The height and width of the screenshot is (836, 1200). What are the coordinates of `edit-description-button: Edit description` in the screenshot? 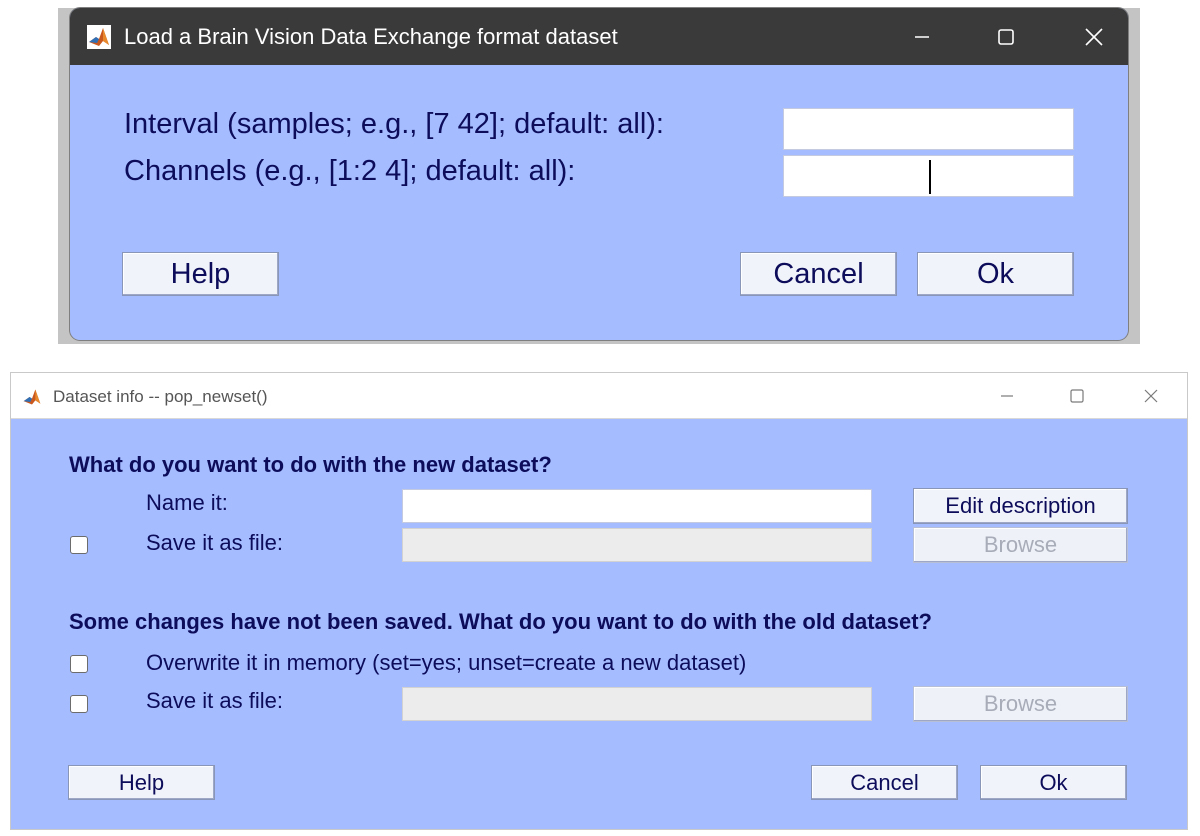 It's located at (1020, 506).